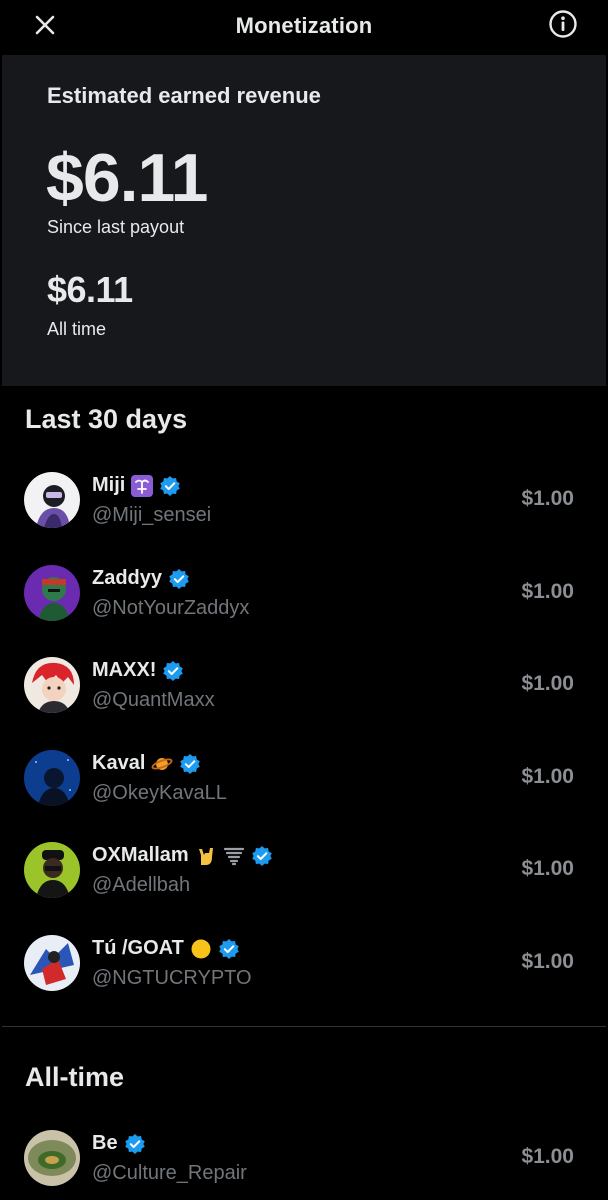 The width and height of the screenshot is (608, 1200). I want to click on ophiuchus-emoji-icon, so click(142, 485).